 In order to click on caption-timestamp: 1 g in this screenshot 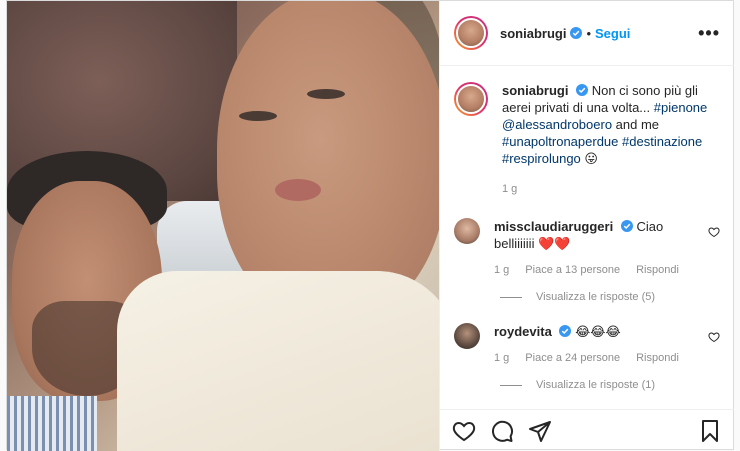, I will do `click(611, 189)`.